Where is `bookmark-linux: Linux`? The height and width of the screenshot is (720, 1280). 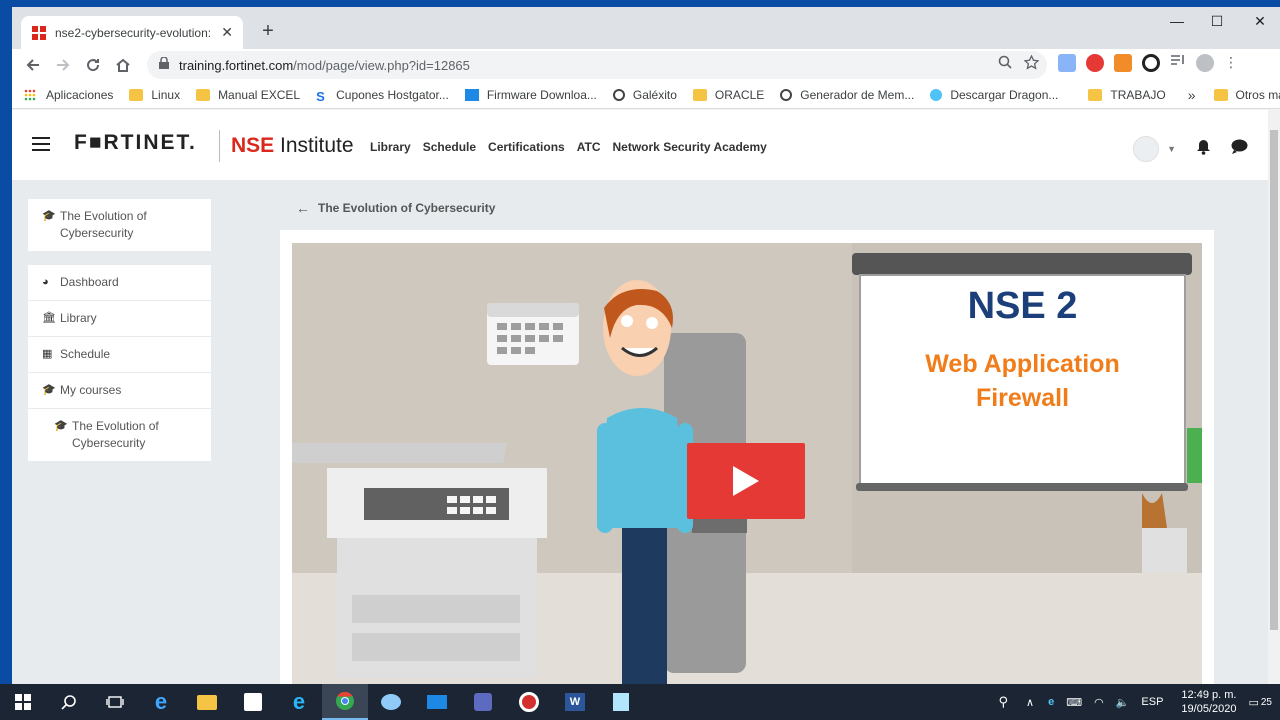 bookmark-linux: Linux is located at coordinates (154, 95).